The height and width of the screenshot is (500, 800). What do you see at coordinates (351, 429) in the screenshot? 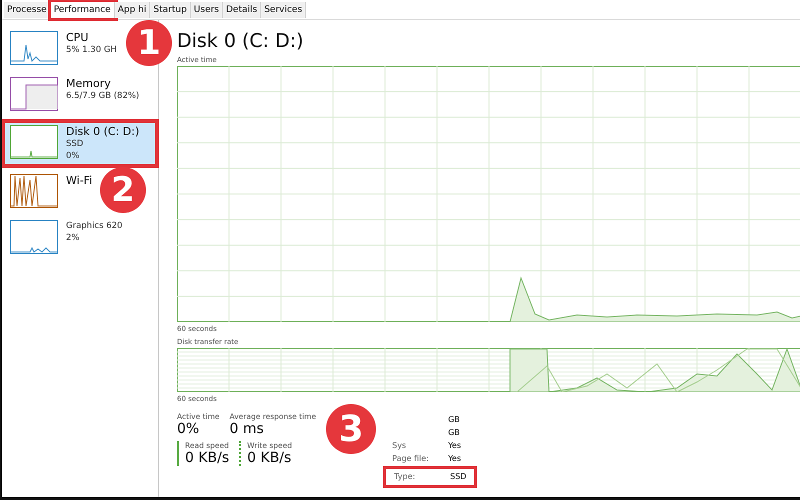
I see `step-number-badge: 3` at bounding box center [351, 429].